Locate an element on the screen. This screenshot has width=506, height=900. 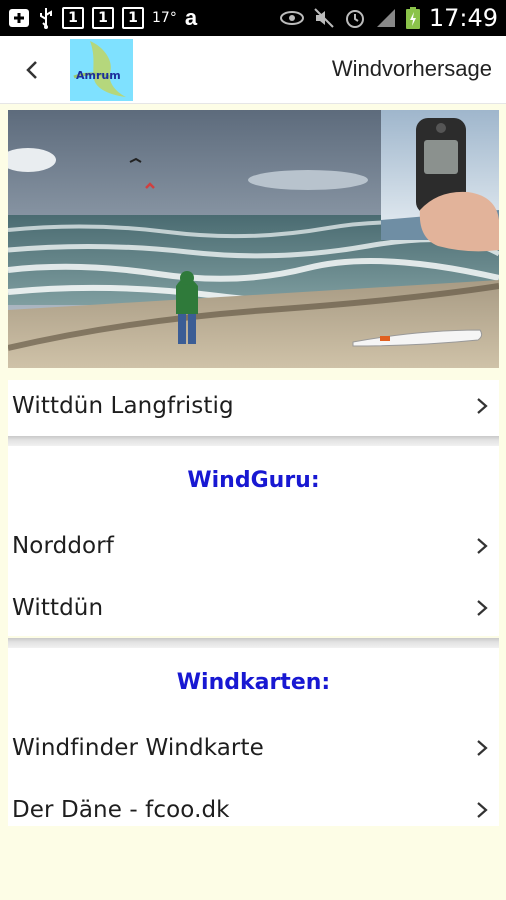
sim2-icon: 1 is located at coordinates (103, 18).